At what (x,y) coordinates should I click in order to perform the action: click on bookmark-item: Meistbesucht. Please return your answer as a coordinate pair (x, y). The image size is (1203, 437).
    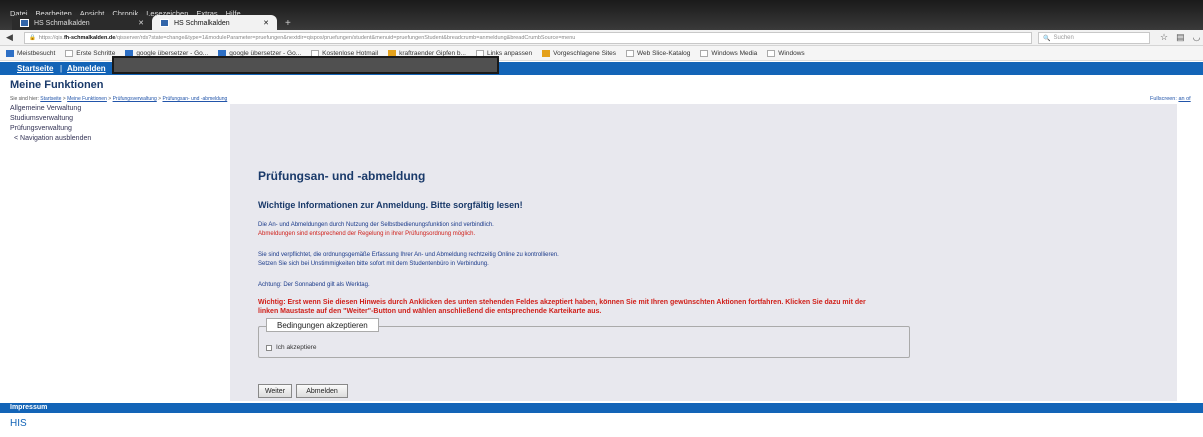
    Looking at the image, I should click on (31, 53).